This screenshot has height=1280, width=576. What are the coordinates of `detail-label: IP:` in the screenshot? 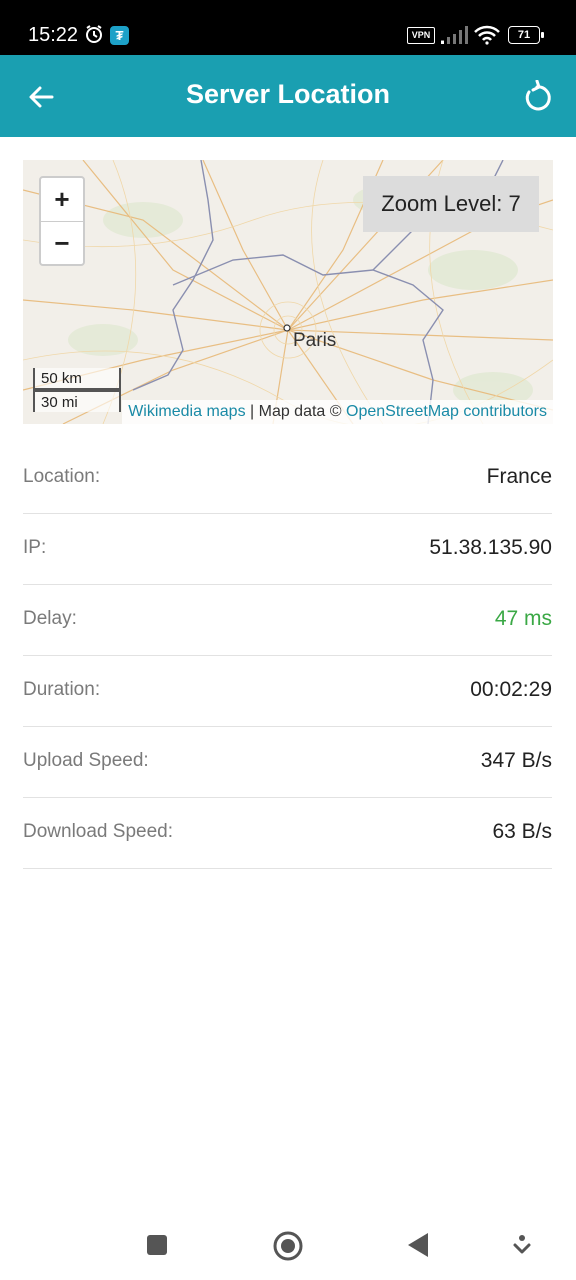 It's located at (35, 547).